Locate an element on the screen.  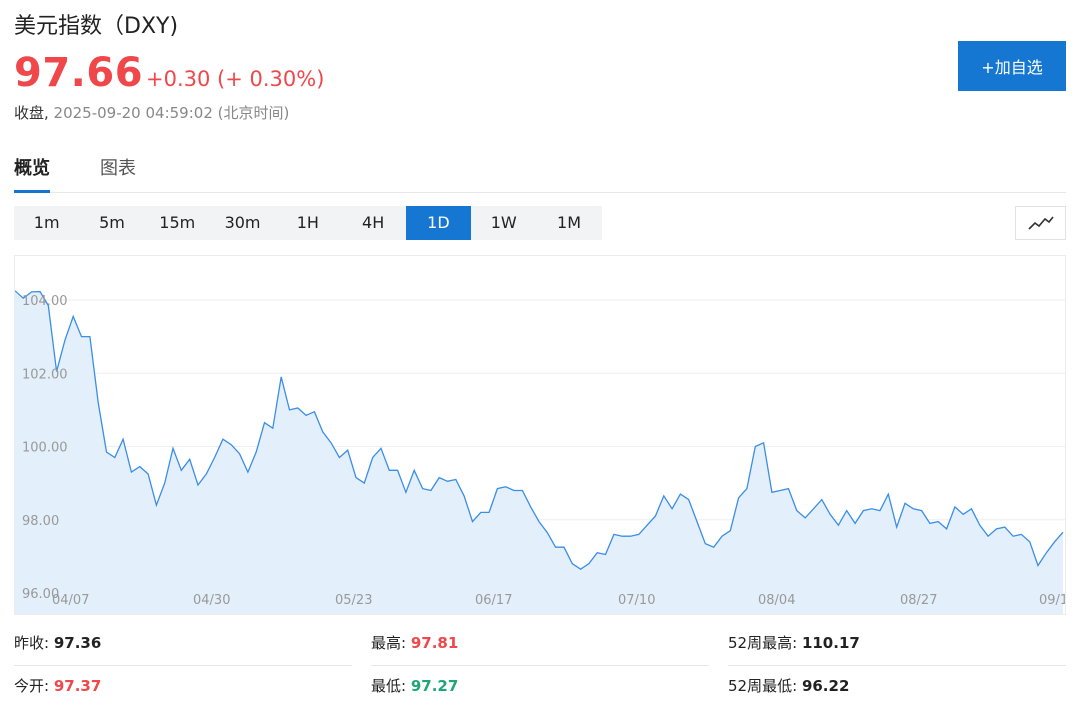
period-4h: 4H is located at coordinates (372, 223).